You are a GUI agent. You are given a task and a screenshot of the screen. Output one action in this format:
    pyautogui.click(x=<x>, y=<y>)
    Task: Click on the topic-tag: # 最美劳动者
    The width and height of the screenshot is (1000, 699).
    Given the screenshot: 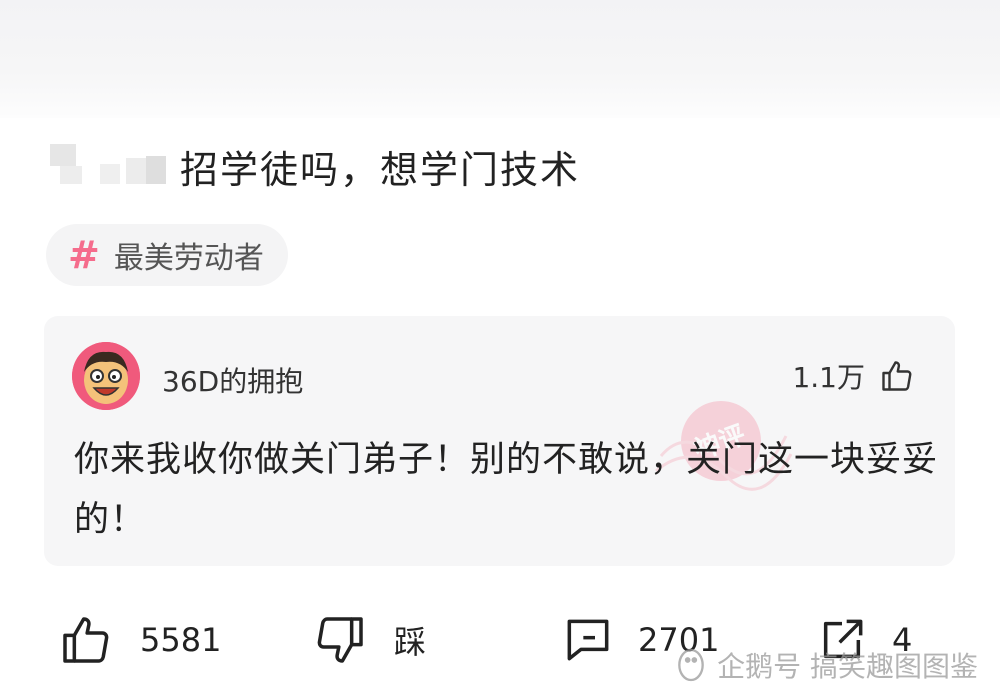 What is the action you would take?
    pyautogui.click(x=167, y=255)
    